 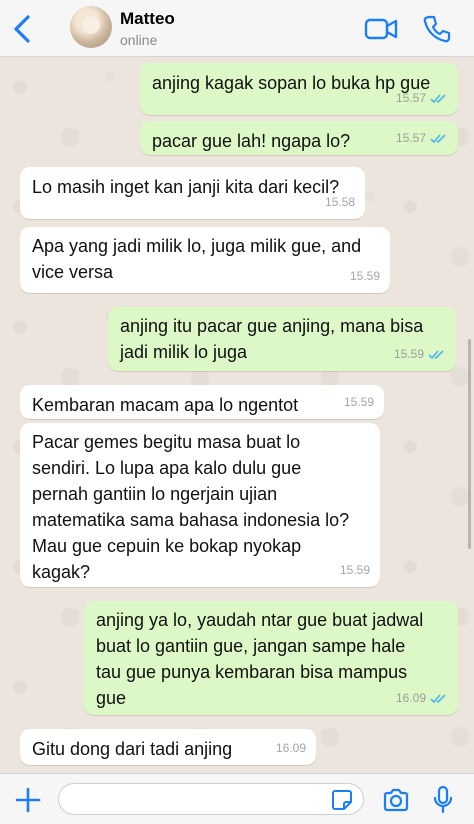 What do you see at coordinates (211, 799) in the screenshot?
I see `message-input` at bounding box center [211, 799].